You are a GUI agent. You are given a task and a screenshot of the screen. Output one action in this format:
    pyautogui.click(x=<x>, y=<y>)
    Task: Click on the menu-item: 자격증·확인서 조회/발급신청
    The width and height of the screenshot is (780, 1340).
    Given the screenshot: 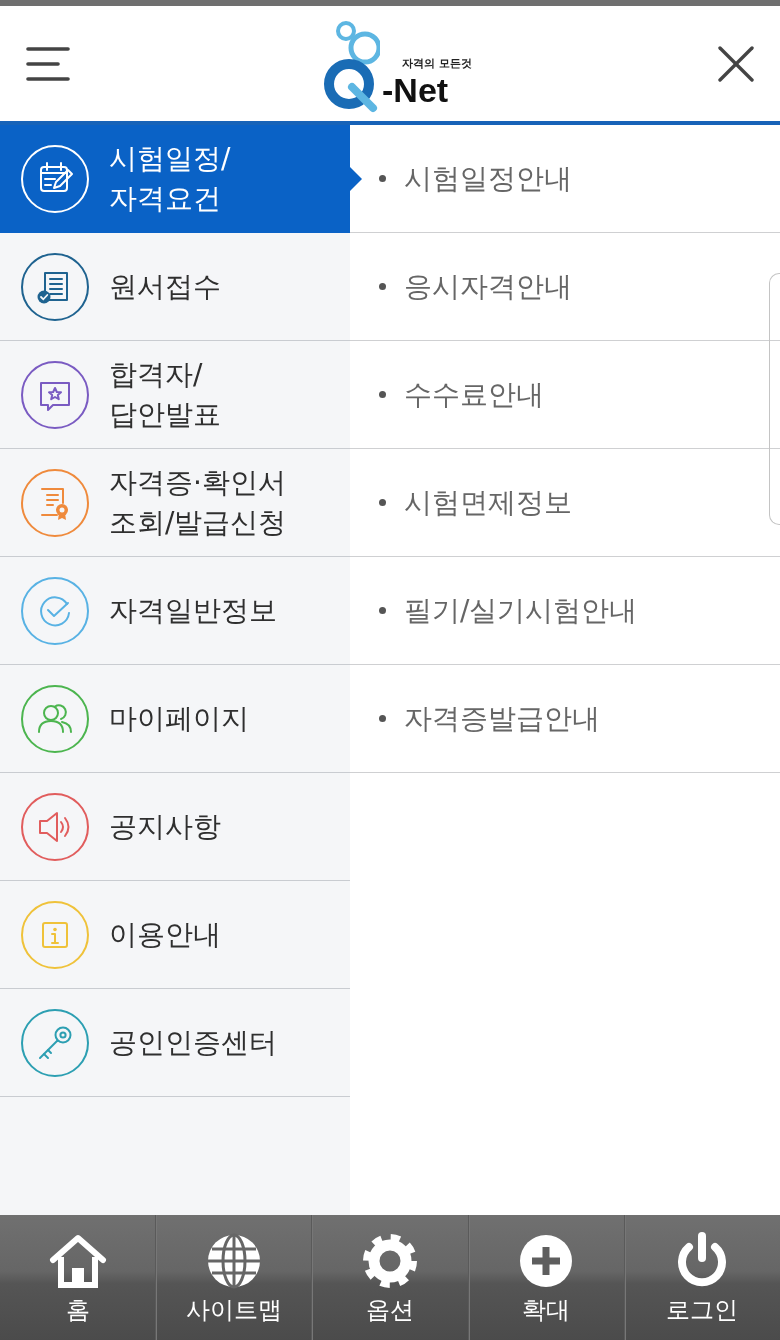 What is the action you would take?
    pyautogui.click(x=175, y=502)
    